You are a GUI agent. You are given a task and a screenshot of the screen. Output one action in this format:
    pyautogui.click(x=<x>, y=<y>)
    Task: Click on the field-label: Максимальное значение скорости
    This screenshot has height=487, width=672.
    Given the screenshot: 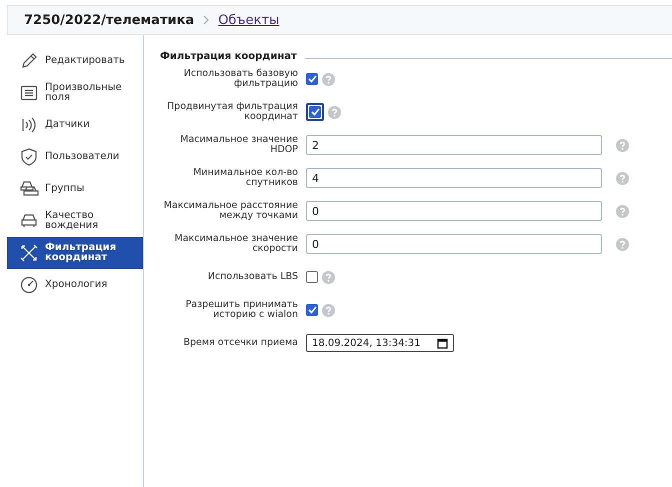 What is the action you would take?
    pyautogui.click(x=236, y=244)
    